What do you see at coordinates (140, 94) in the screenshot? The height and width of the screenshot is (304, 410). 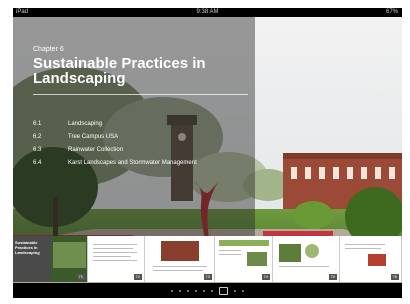 I see `title-divider` at bounding box center [140, 94].